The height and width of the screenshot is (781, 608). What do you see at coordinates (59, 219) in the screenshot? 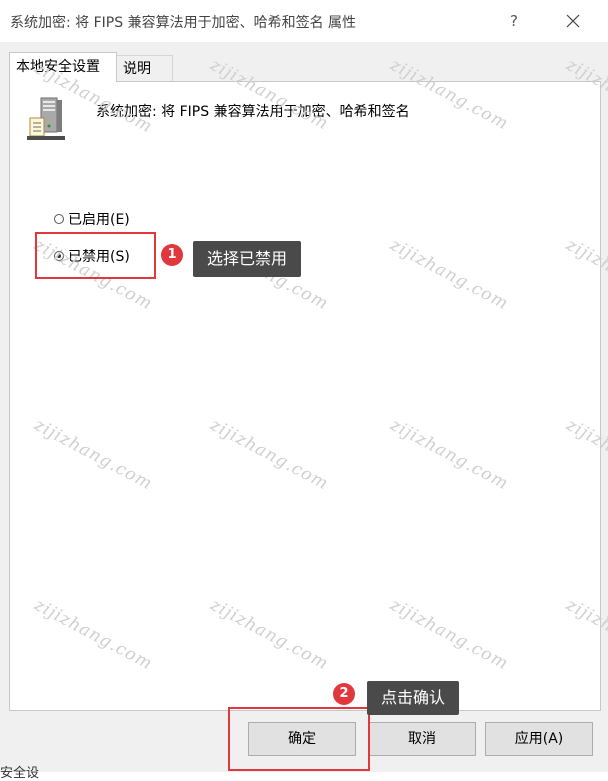
I see `radio-button-enabled` at bounding box center [59, 219].